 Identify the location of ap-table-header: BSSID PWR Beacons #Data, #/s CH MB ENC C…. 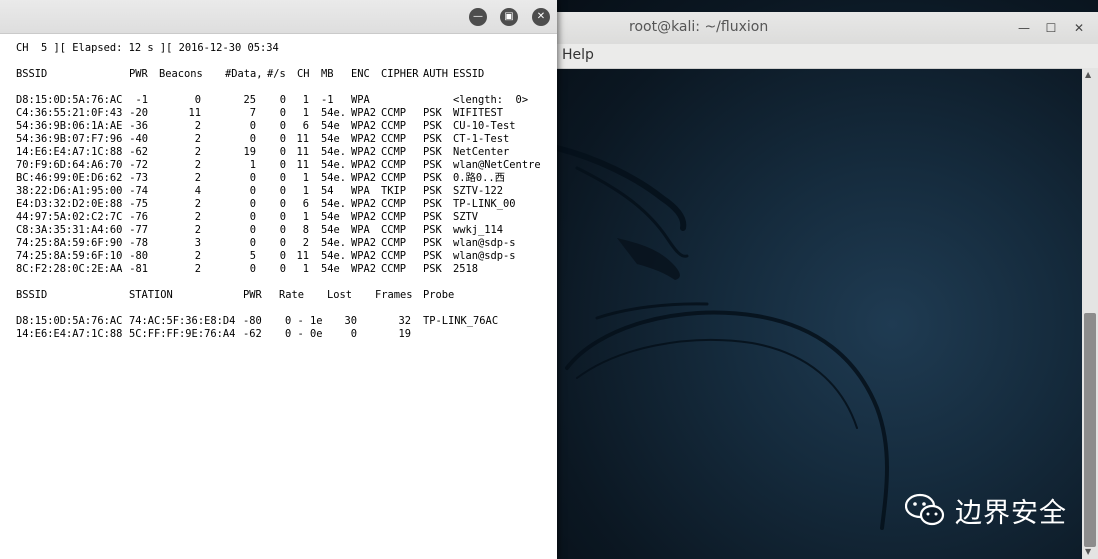
(283, 74).